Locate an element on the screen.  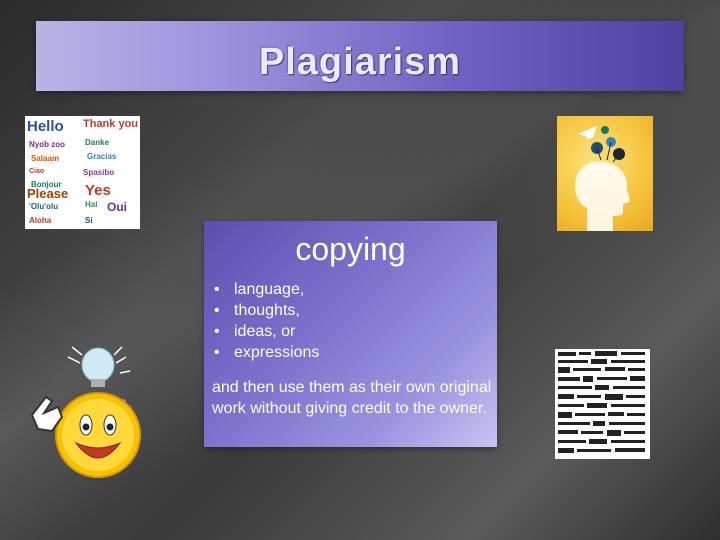
head-ideas-image is located at coordinates (605, 173).